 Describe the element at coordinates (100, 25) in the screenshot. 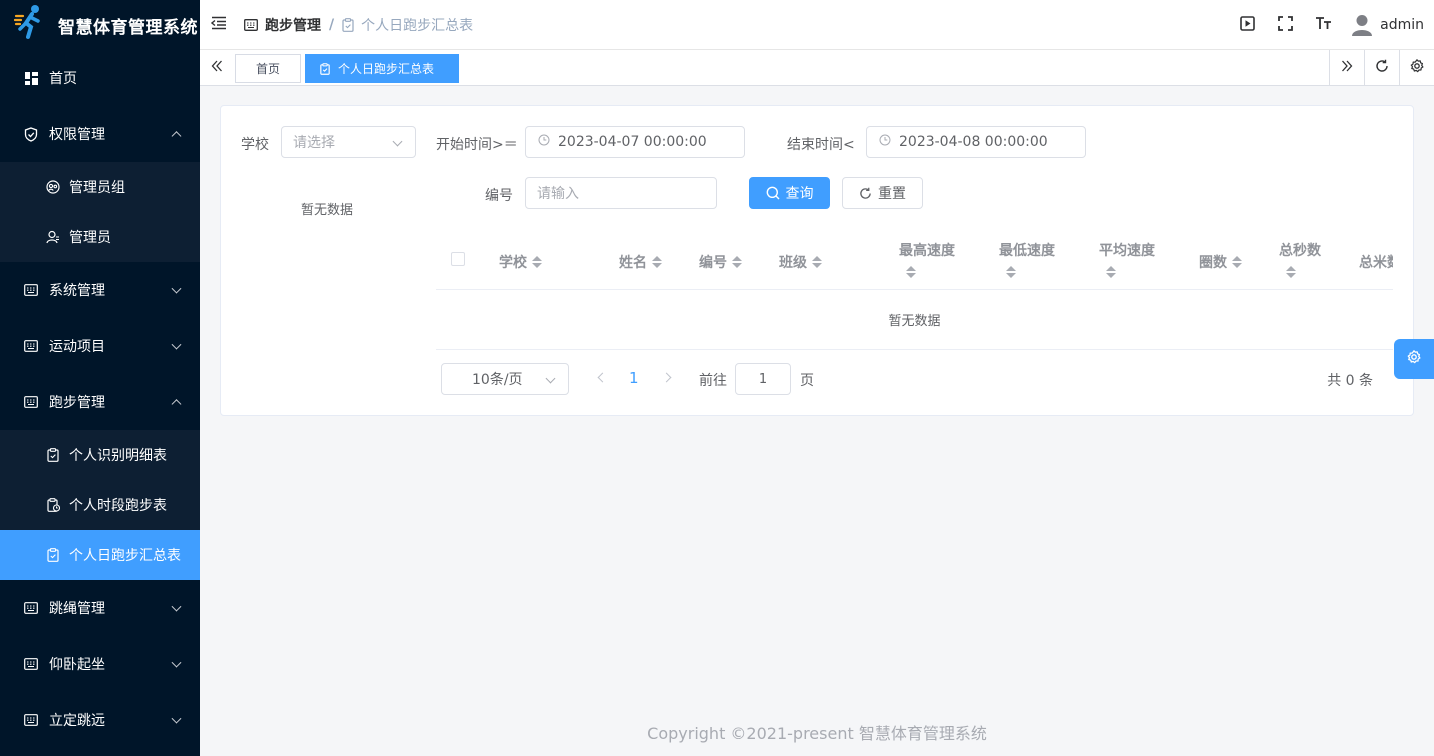

I see `logo: 智慧体育管理系统` at that location.